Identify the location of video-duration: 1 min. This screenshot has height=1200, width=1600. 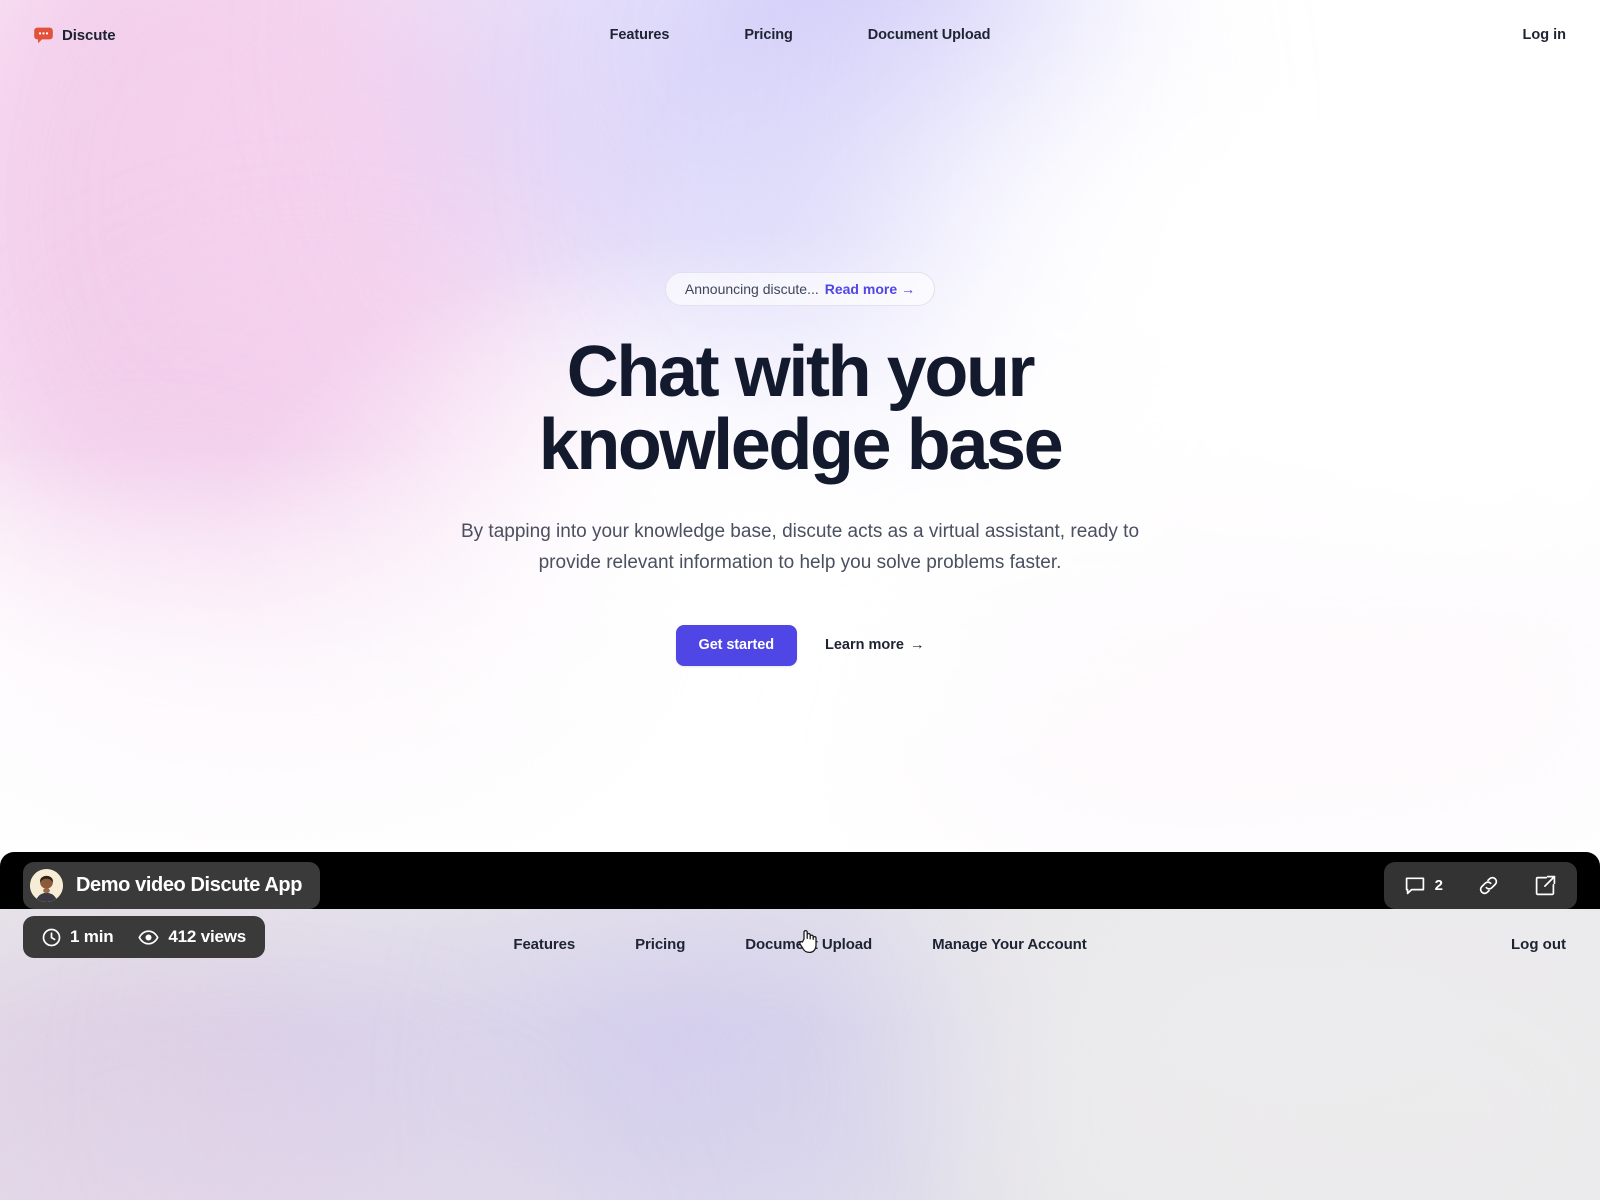
(78, 937).